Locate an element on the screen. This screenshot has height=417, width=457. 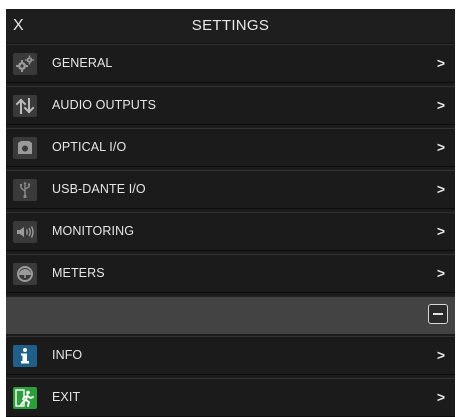
optical-port-icon is located at coordinates (25, 148).